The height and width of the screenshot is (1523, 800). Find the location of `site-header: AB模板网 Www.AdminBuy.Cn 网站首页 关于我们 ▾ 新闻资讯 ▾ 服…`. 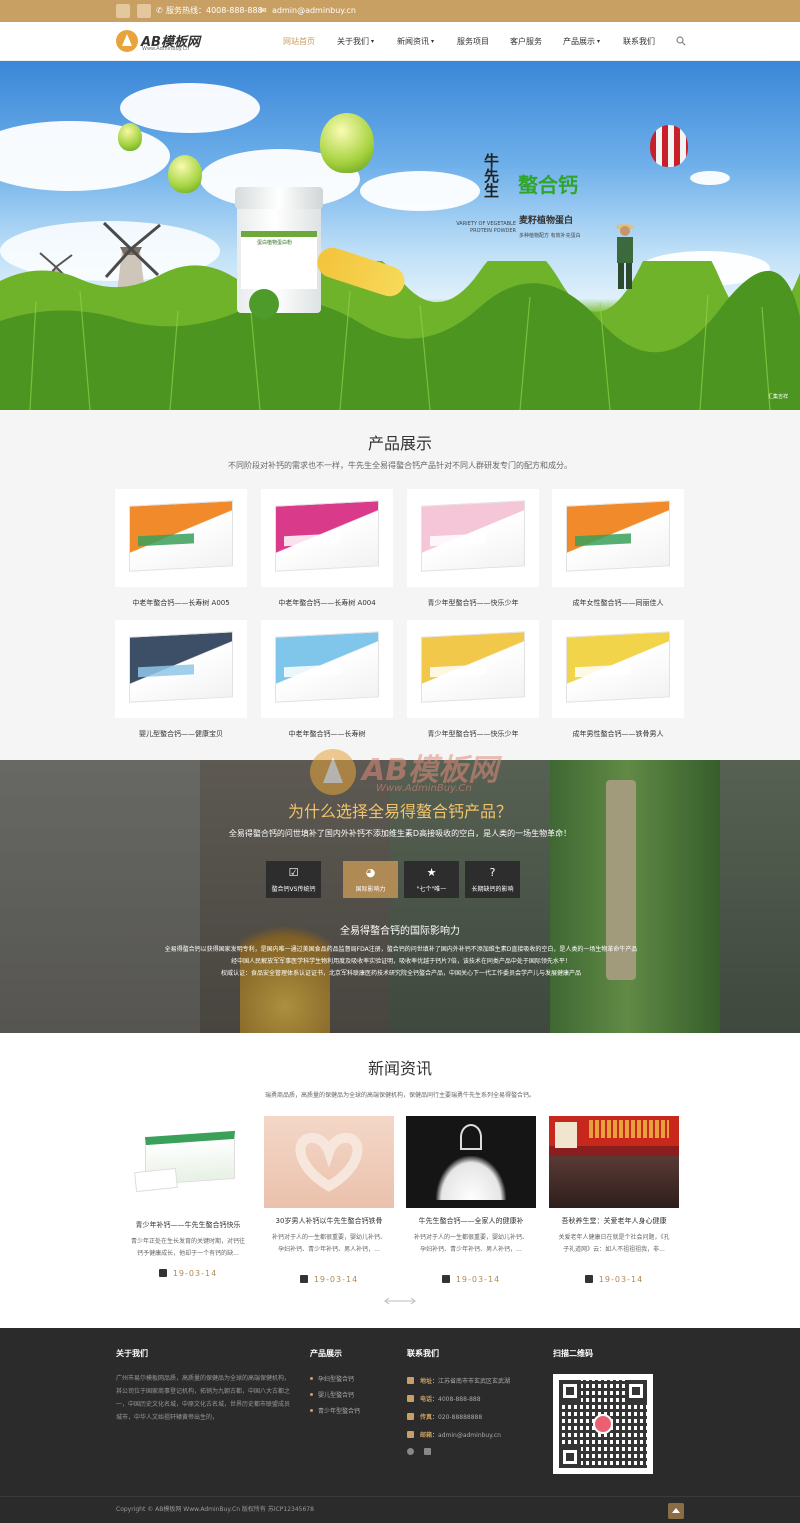

site-header: AB模板网 Www.AdminBuy.Cn 网站首页 关于我们 ▾ 新闻资讯 ▾ 服… is located at coordinates (400, 41).